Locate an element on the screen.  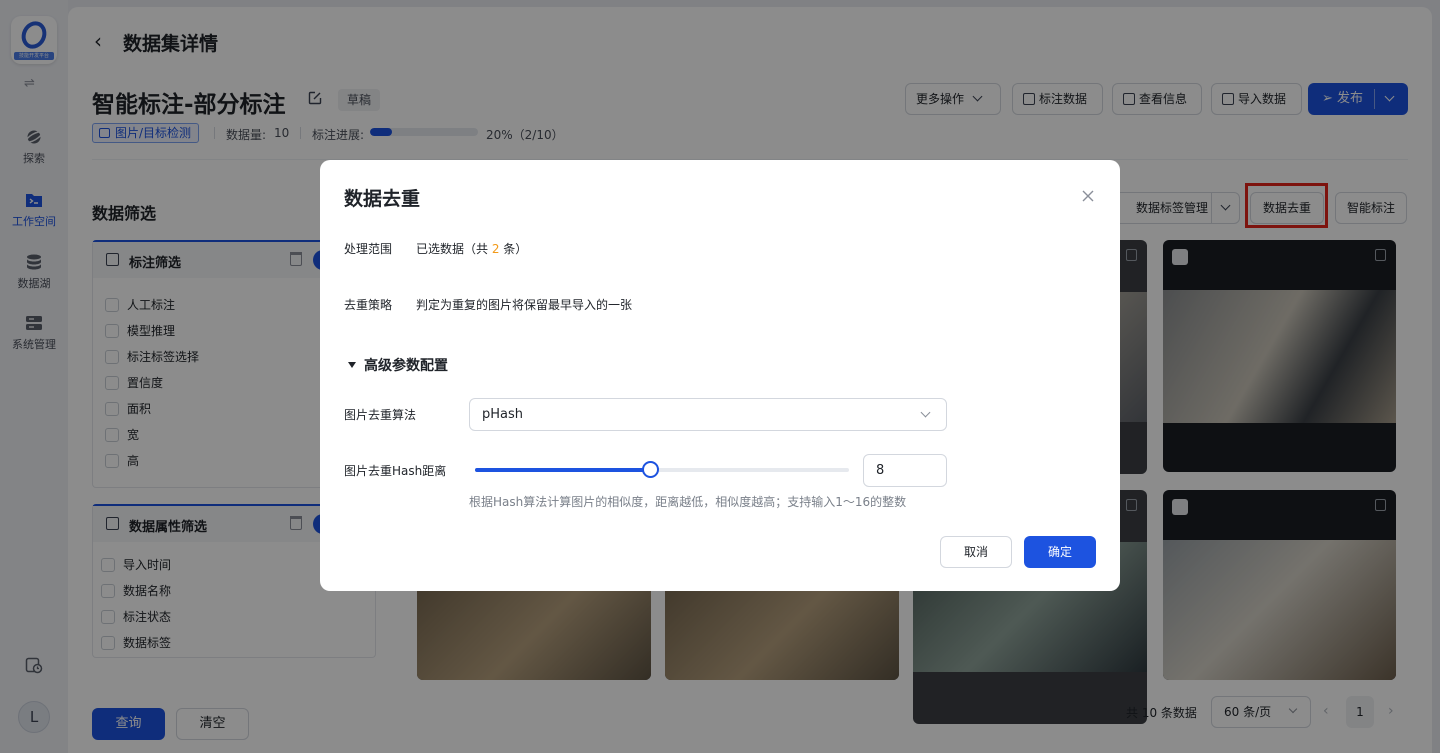
algorithm-select: pHash is located at coordinates (708, 414).